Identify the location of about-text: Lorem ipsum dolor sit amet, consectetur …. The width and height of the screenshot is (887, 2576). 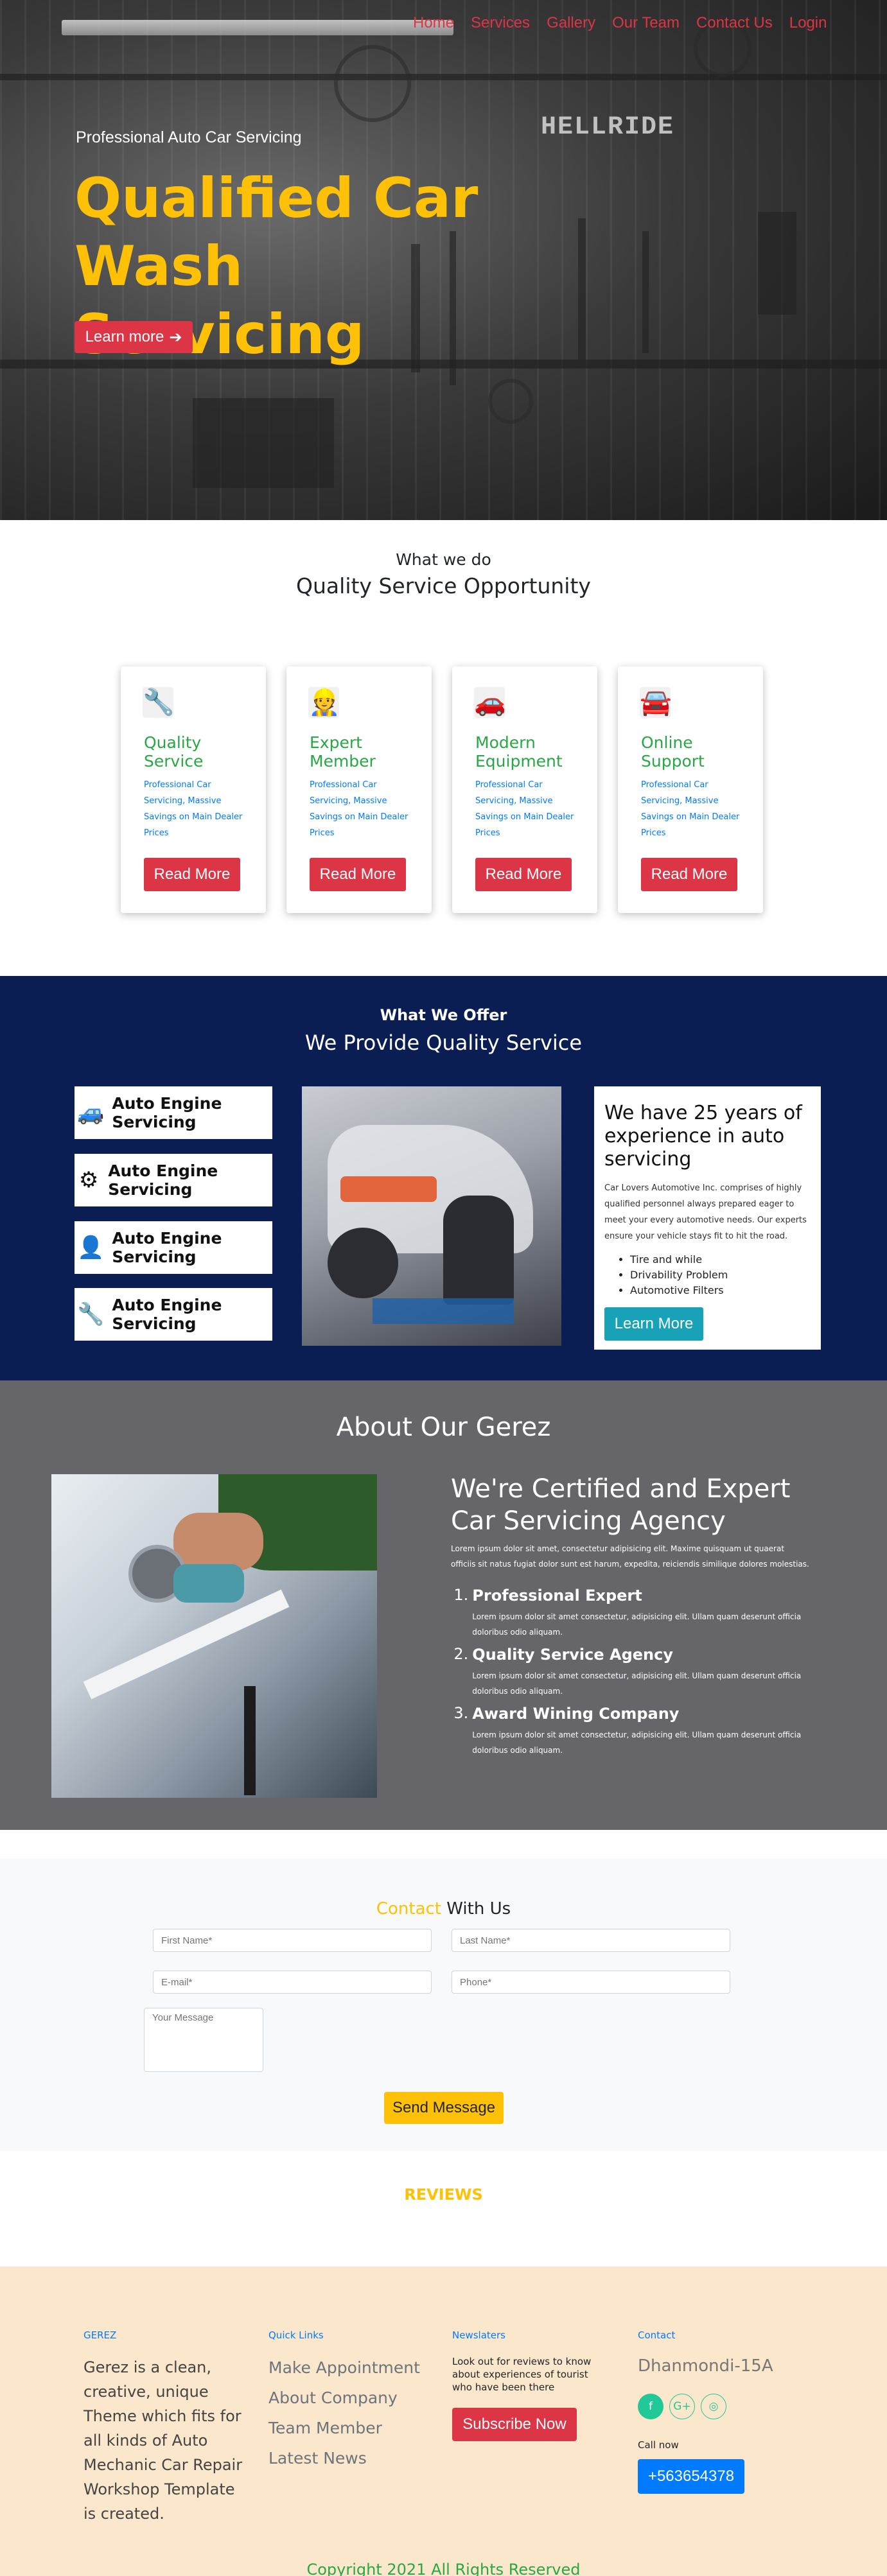
(630, 1556).